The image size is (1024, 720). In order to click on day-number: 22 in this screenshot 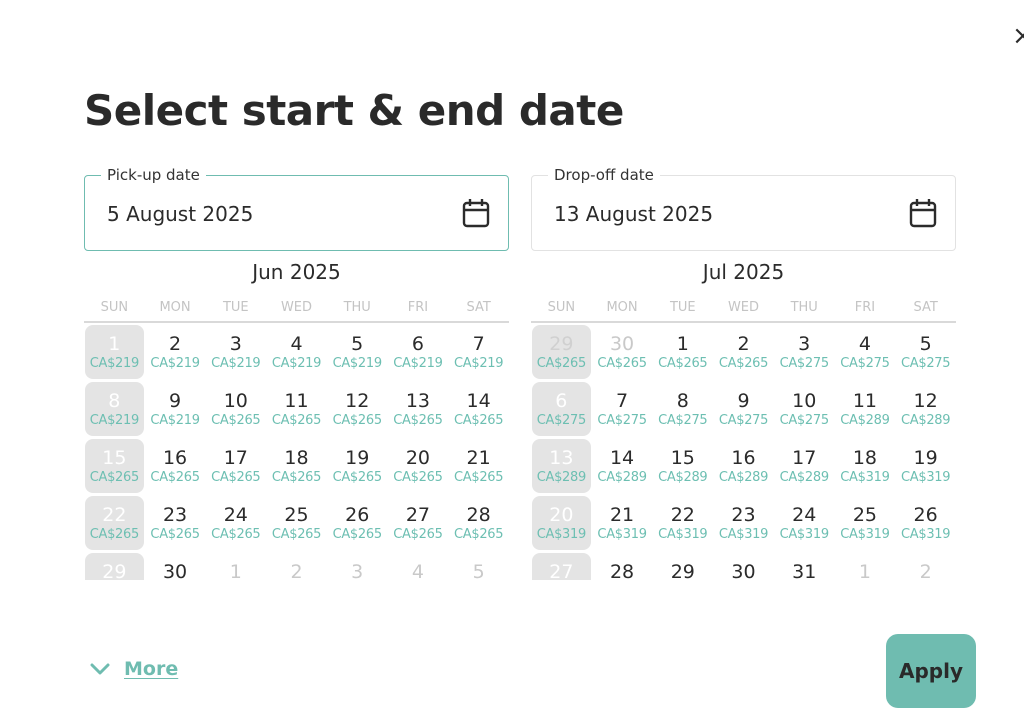, I will do `click(114, 515)`.